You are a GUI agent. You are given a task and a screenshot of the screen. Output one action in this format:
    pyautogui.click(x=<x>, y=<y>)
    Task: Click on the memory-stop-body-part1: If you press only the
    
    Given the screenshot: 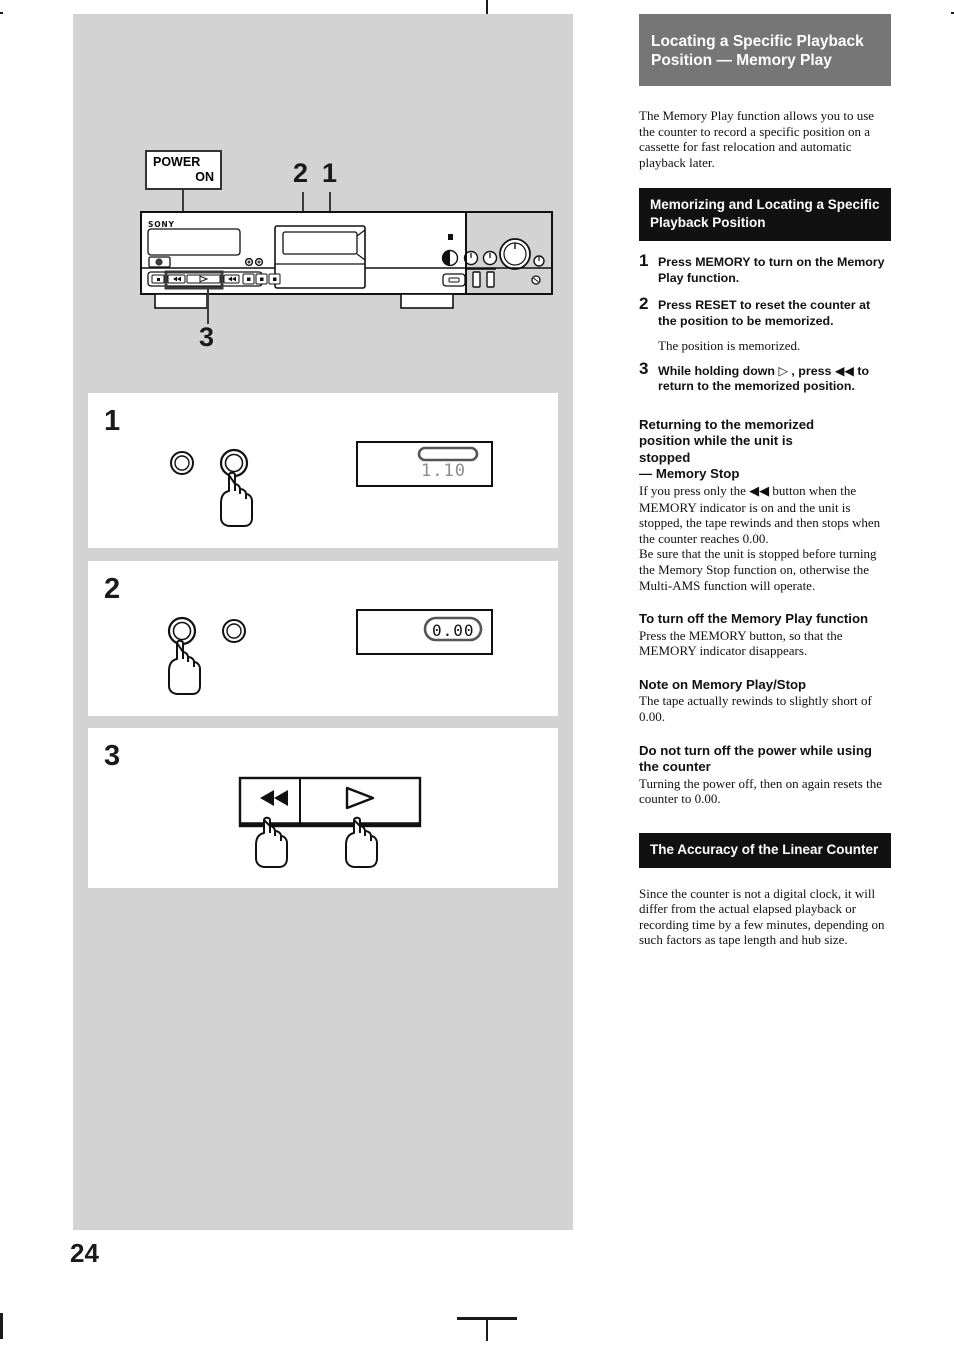 What is the action you would take?
    pyautogui.click(x=694, y=490)
    